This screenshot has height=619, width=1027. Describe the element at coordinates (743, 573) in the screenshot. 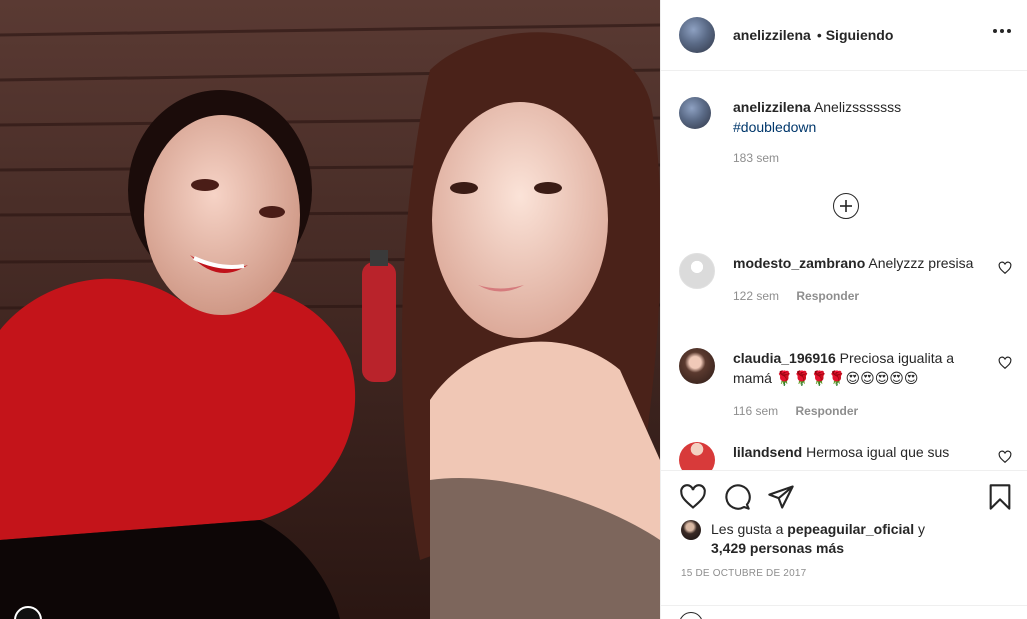

I see `post-date: 15 DE OCTUBRE DE 2017` at that location.